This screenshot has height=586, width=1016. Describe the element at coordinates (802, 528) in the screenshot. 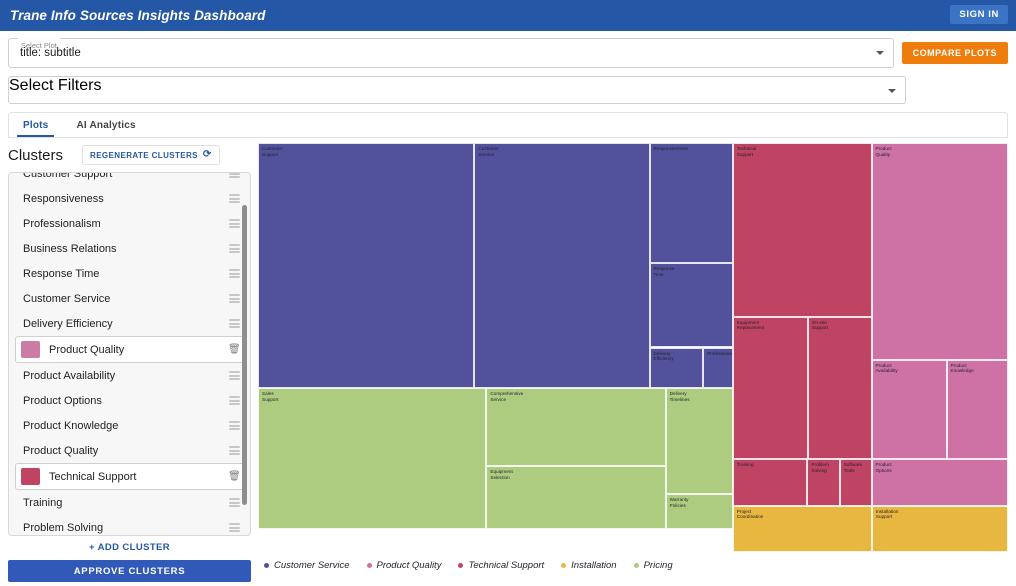

I see `treemap-tile: Project Coordination` at that location.